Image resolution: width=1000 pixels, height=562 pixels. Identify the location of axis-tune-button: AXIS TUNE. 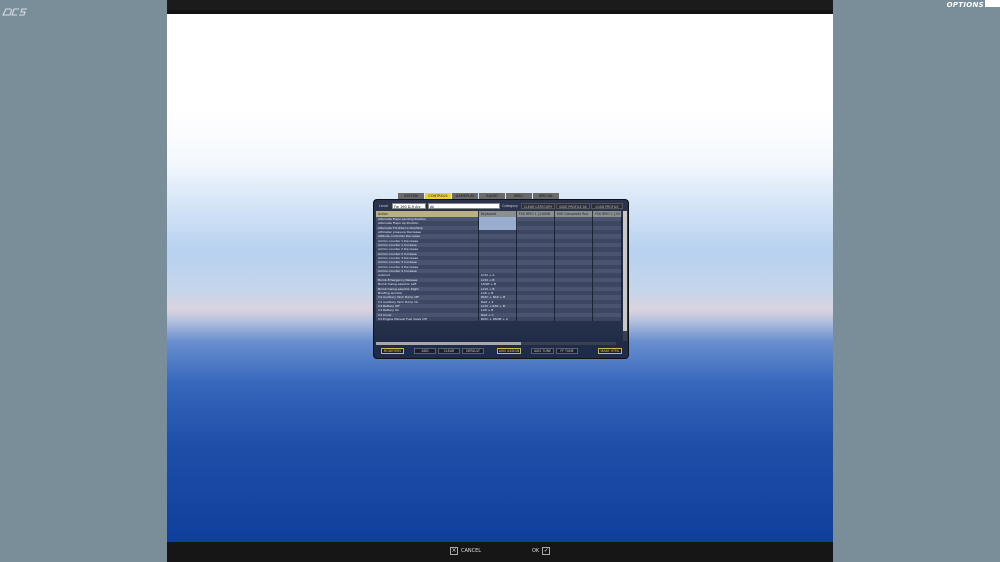
(542, 351).